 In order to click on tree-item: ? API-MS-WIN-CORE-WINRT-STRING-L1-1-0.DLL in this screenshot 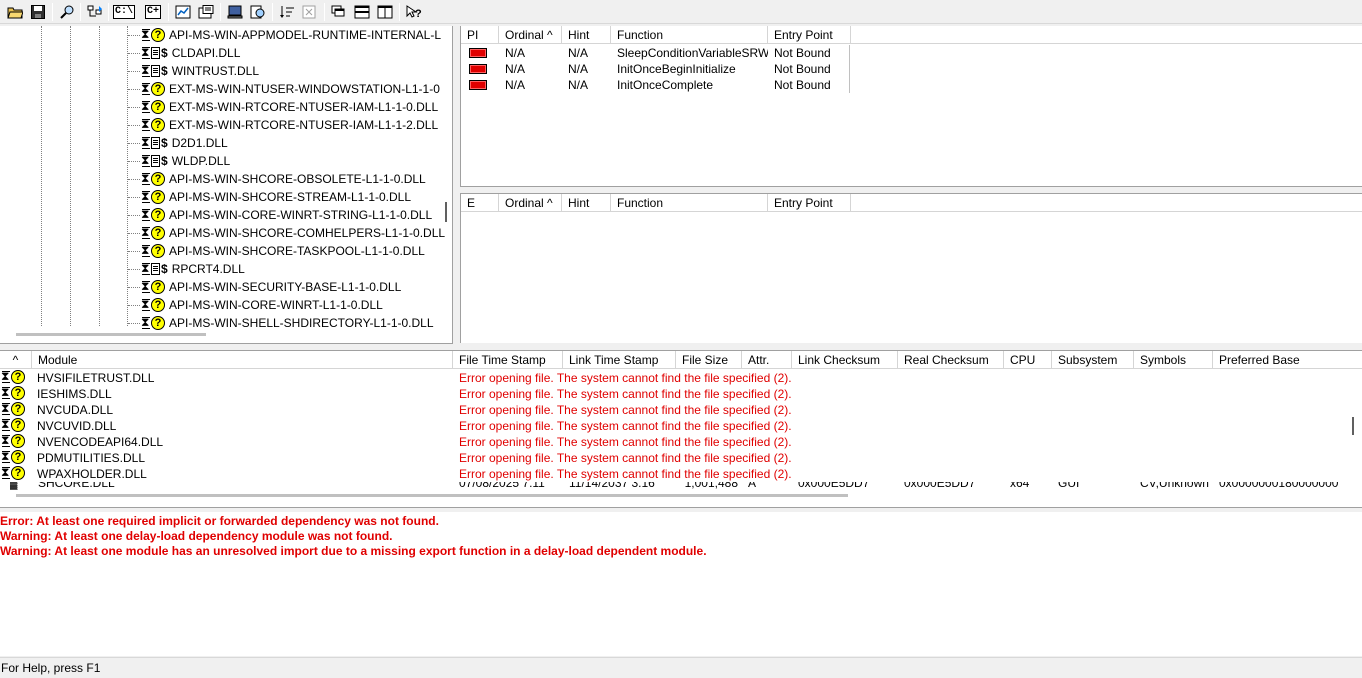, I will do `click(280, 215)`.